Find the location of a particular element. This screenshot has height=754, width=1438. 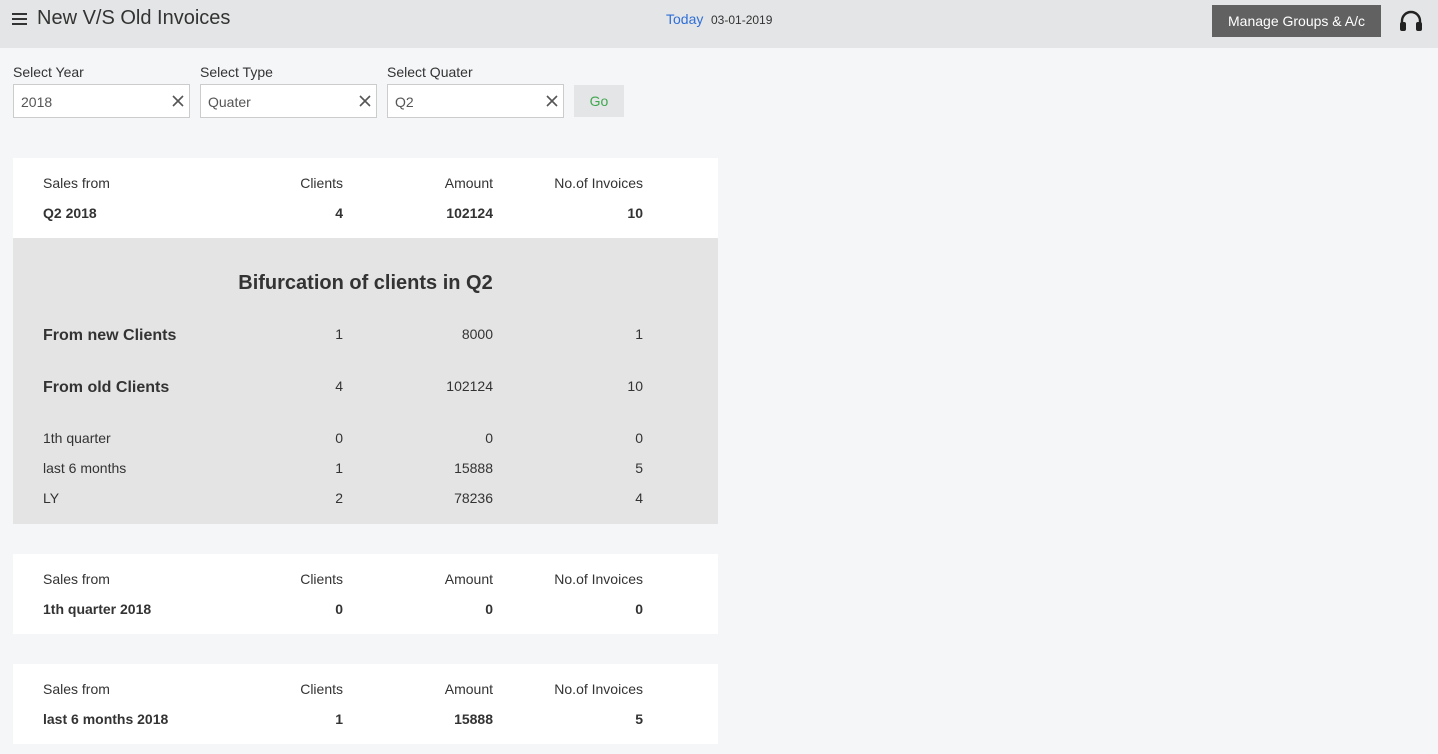

clients-value: 4 is located at coordinates (339, 213).